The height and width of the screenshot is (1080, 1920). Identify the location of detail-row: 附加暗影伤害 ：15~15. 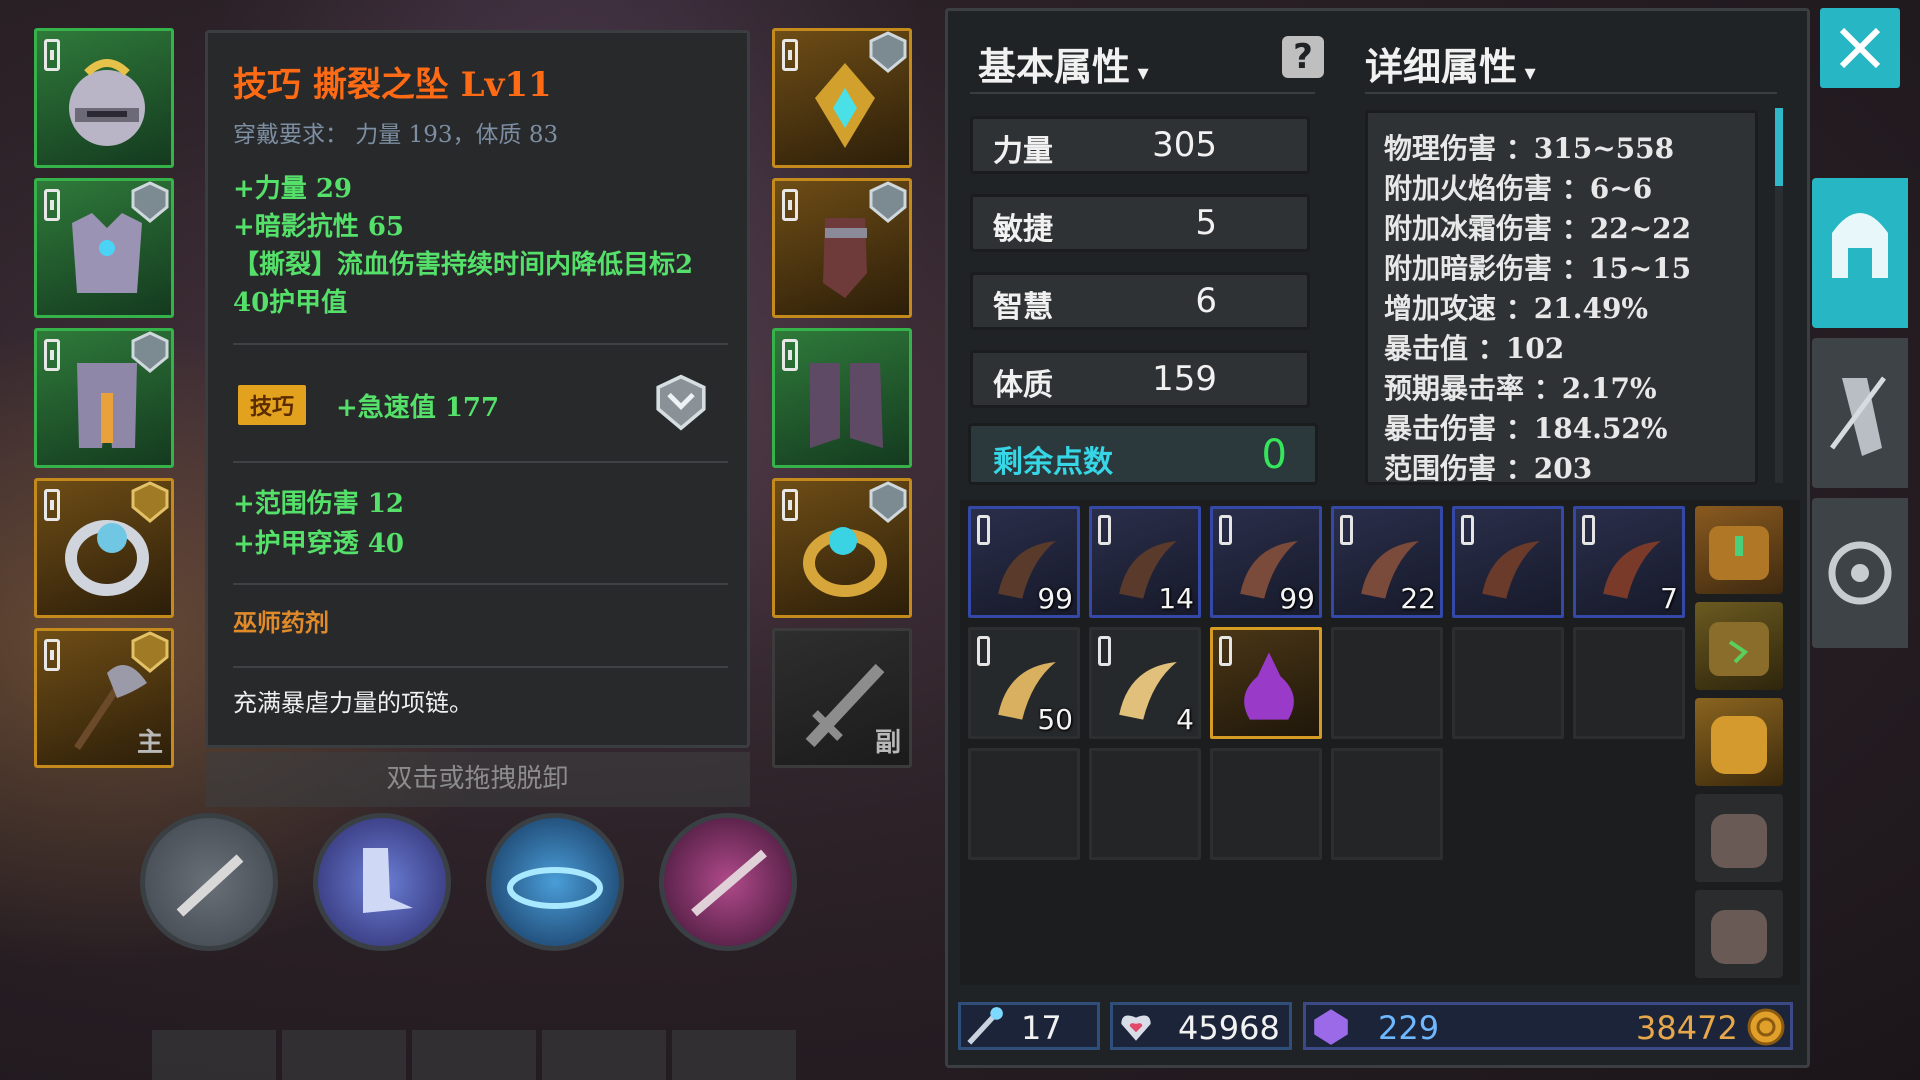
(1538, 268).